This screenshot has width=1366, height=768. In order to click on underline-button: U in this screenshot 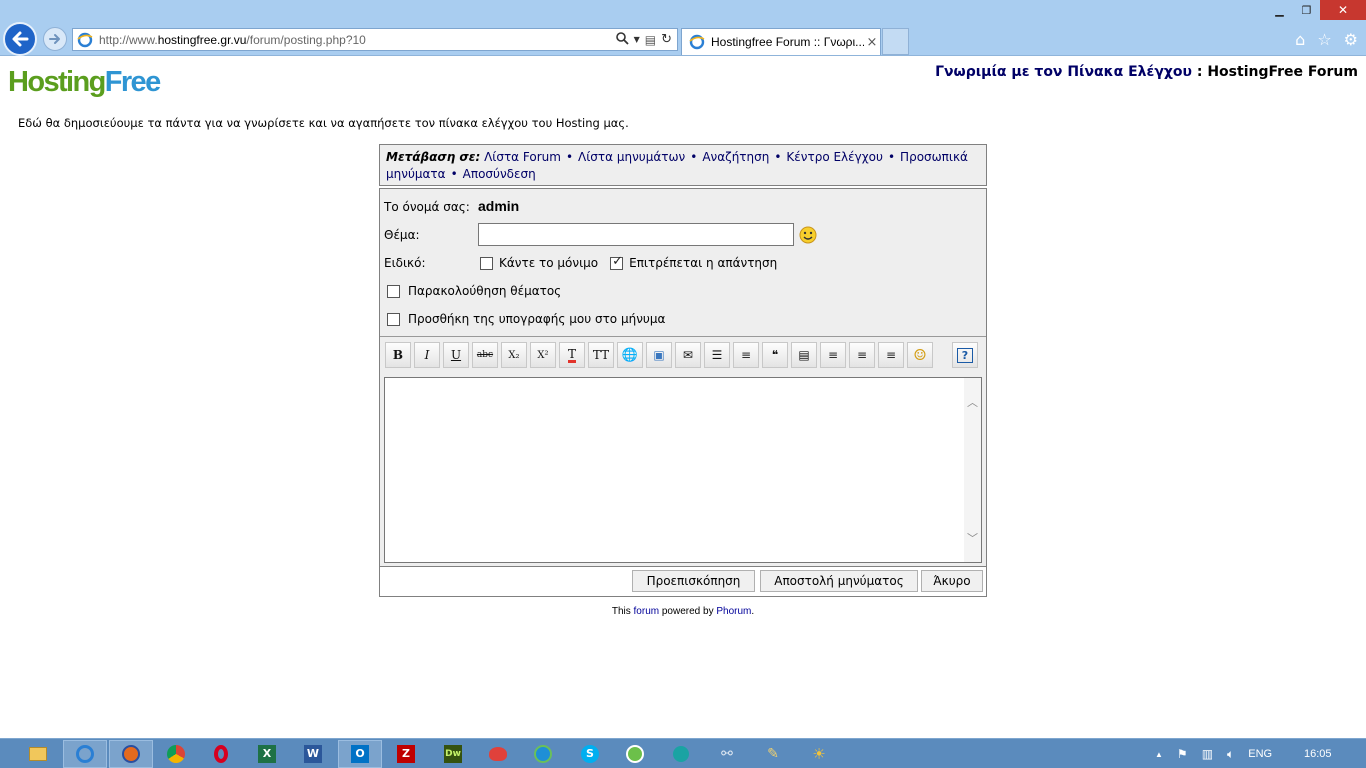, I will do `click(456, 355)`.